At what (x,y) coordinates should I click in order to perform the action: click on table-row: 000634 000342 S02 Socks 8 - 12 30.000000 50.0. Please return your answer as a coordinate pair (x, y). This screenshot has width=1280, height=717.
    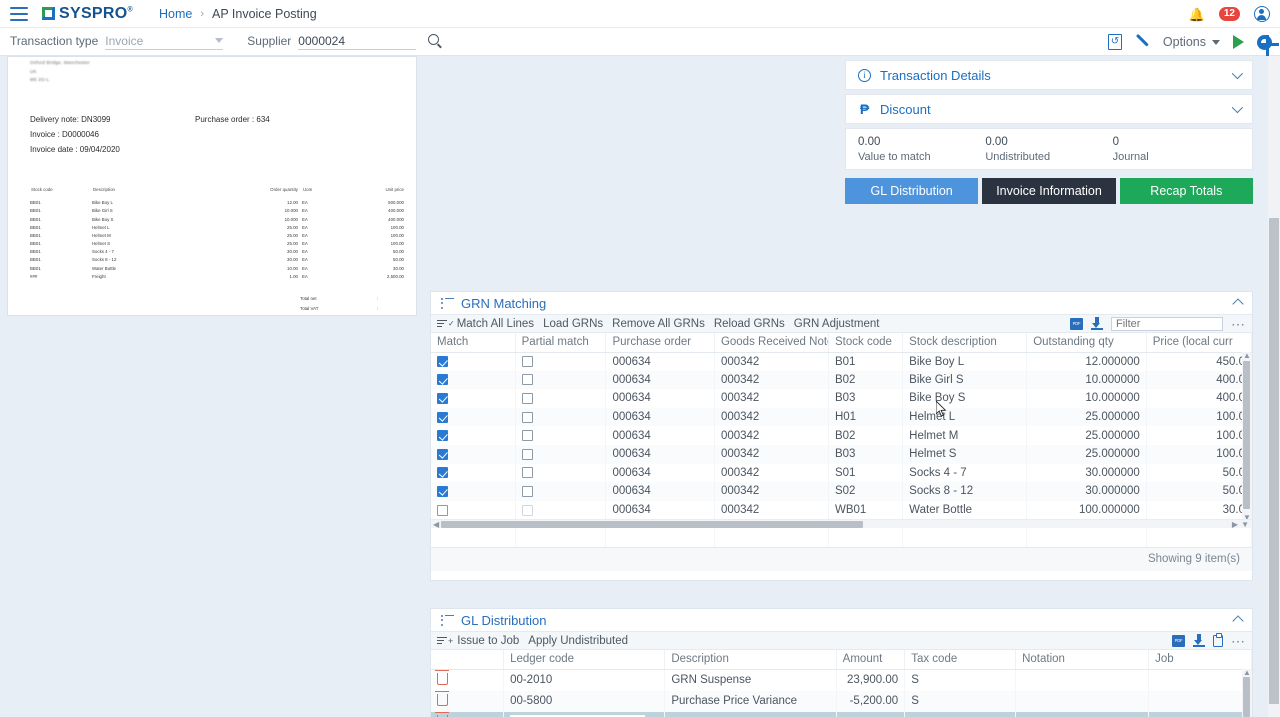
    Looking at the image, I should click on (842, 491).